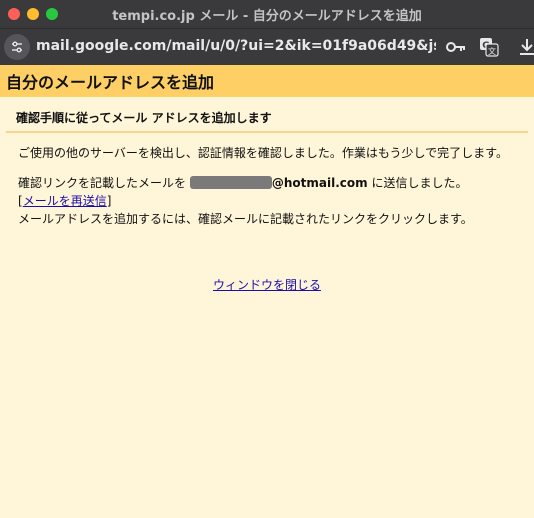 The width and height of the screenshot is (534, 518). I want to click on window-titlebar: tempi.co.jp メール - 自分のメールアドレスを追加, so click(267, 14).